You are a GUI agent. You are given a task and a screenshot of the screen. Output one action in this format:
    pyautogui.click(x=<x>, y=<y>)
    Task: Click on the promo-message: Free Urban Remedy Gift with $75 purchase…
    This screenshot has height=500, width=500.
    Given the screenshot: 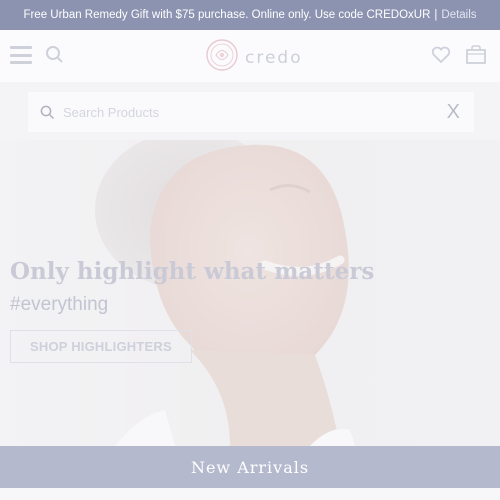 What is the action you would take?
    pyautogui.click(x=227, y=15)
    